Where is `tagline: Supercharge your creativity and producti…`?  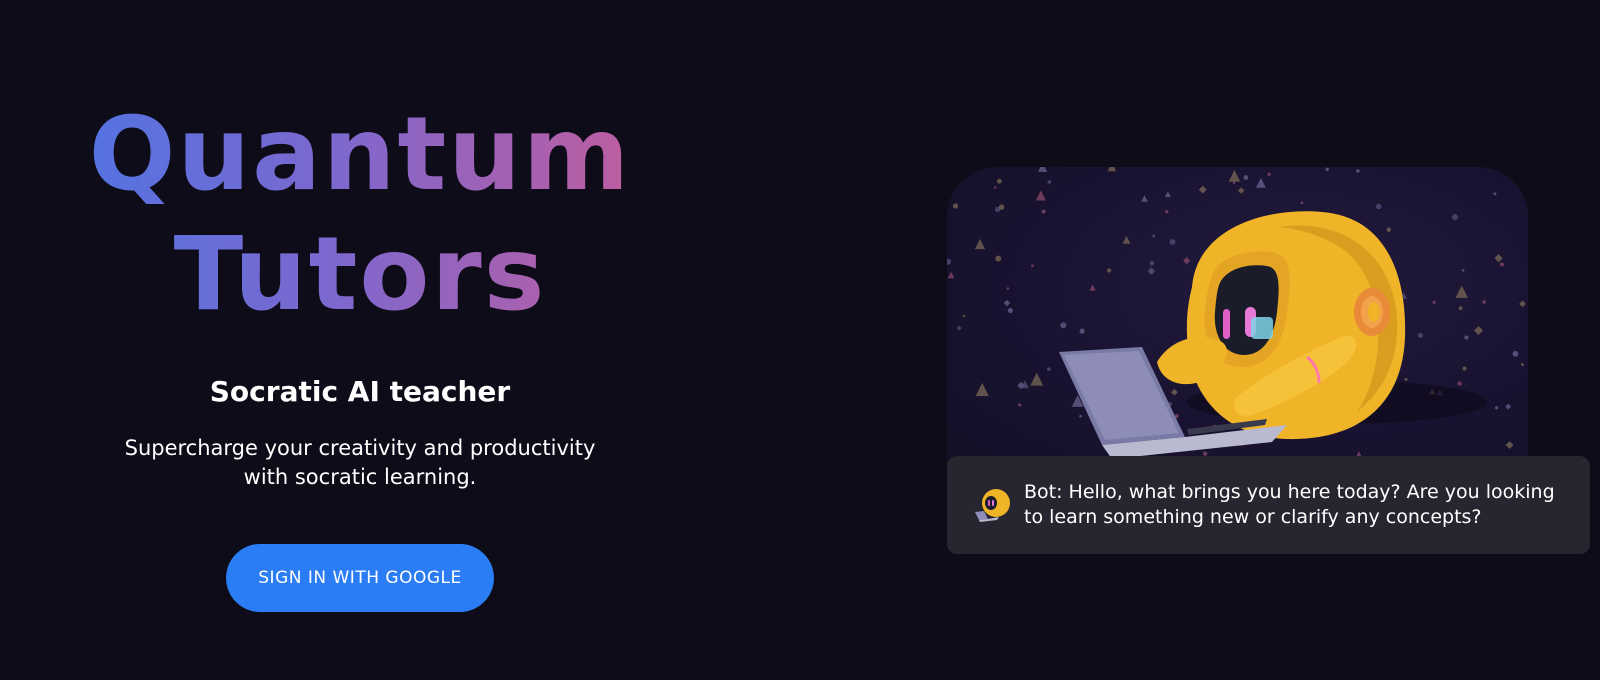
tagline: Supercharge your creativity and producti… is located at coordinates (360, 462).